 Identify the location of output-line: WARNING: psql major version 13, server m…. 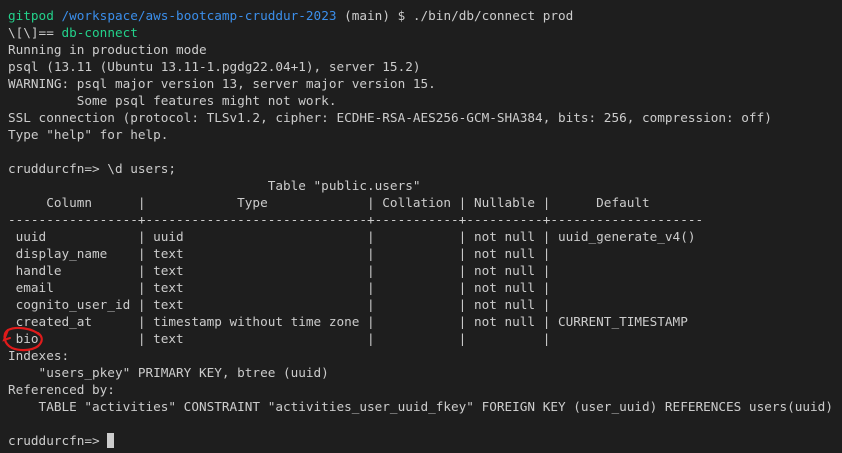
(222, 83).